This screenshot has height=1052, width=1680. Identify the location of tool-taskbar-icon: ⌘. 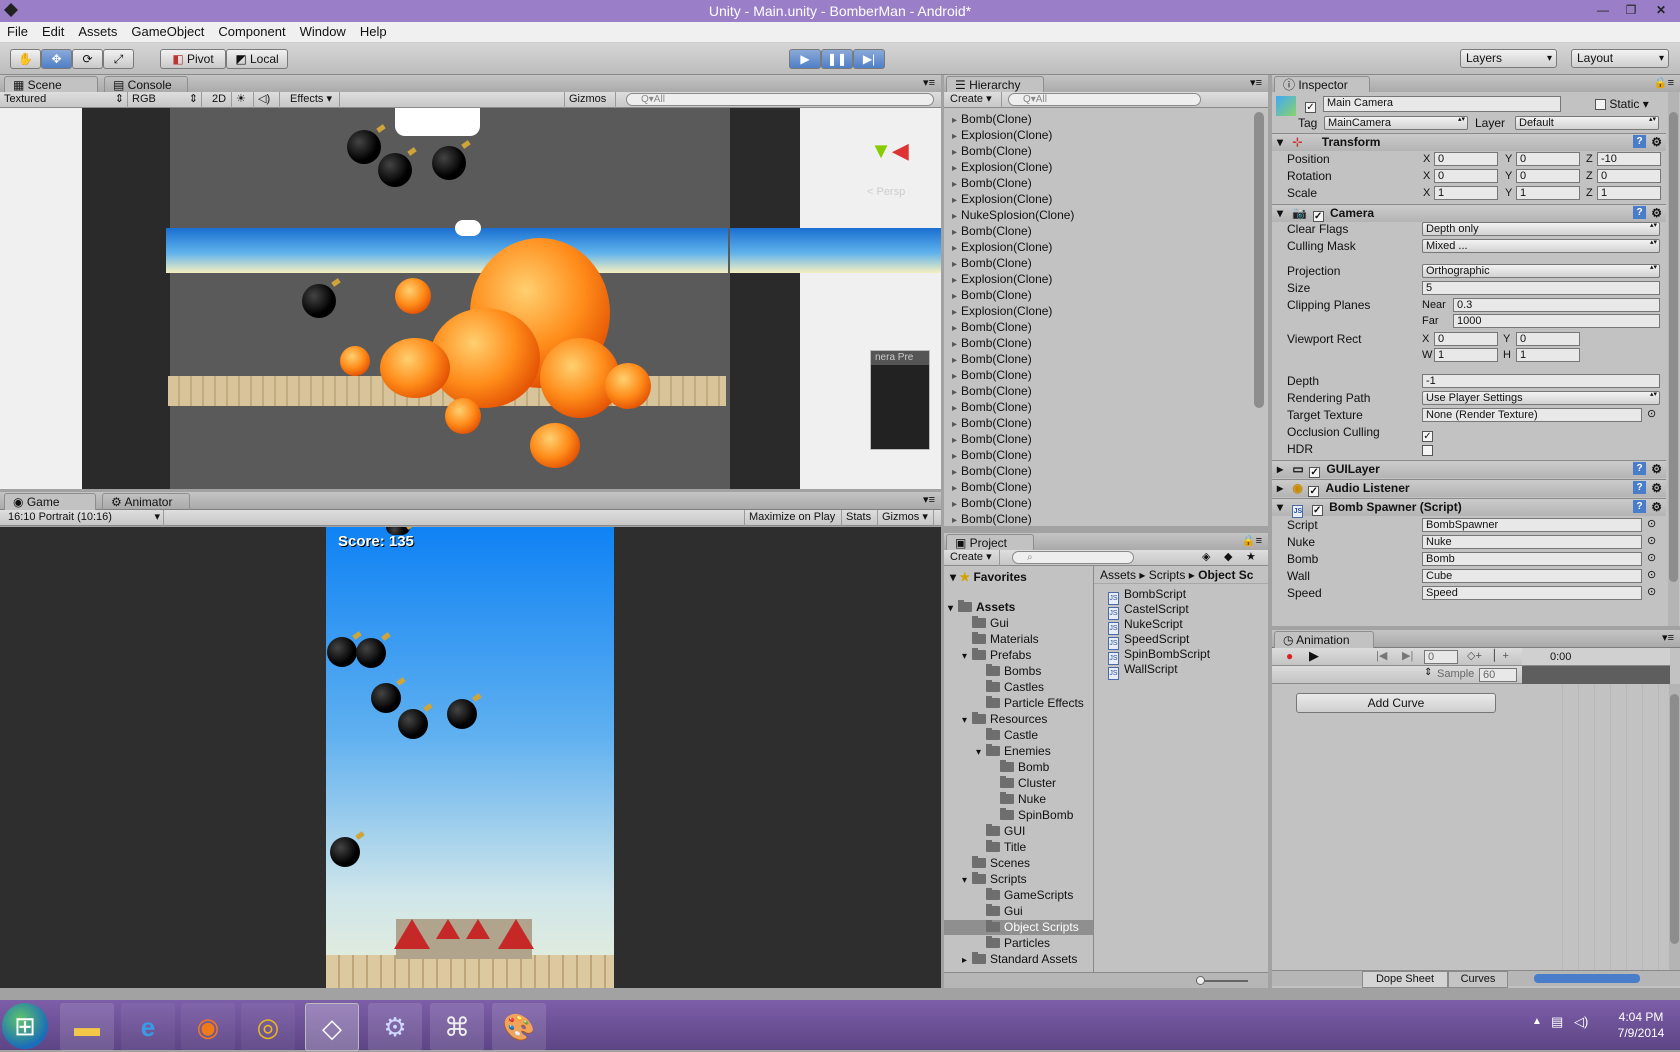
(457, 1027).